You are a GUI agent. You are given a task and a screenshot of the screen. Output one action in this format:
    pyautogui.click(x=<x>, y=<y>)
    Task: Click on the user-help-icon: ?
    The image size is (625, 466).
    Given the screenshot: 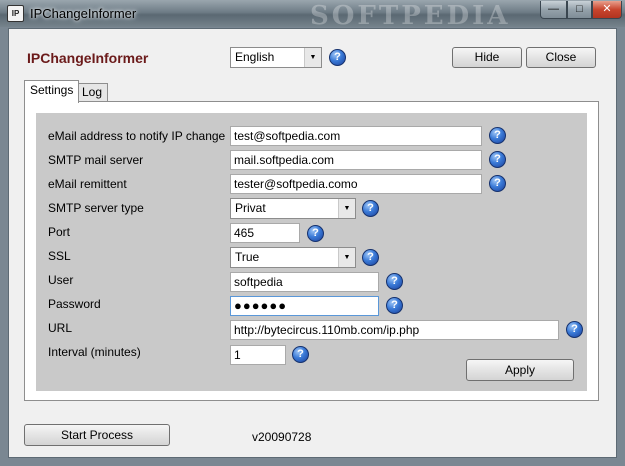 What is the action you would take?
    pyautogui.click(x=394, y=281)
    